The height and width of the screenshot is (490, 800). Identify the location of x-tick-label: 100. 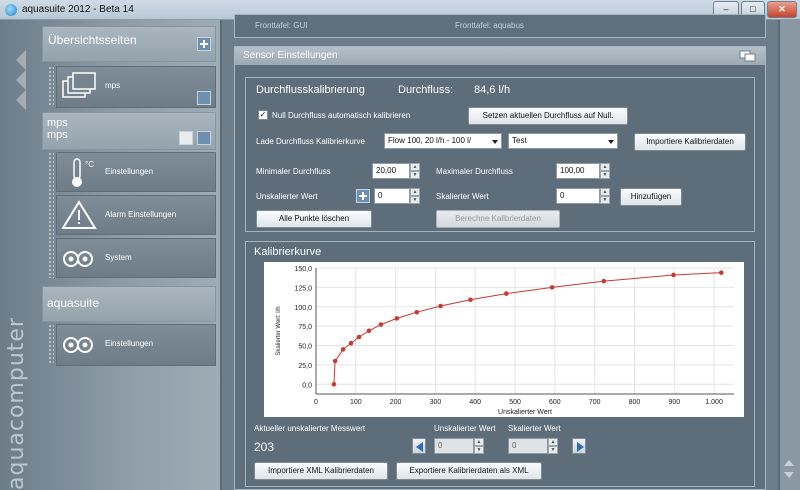
(356, 402).